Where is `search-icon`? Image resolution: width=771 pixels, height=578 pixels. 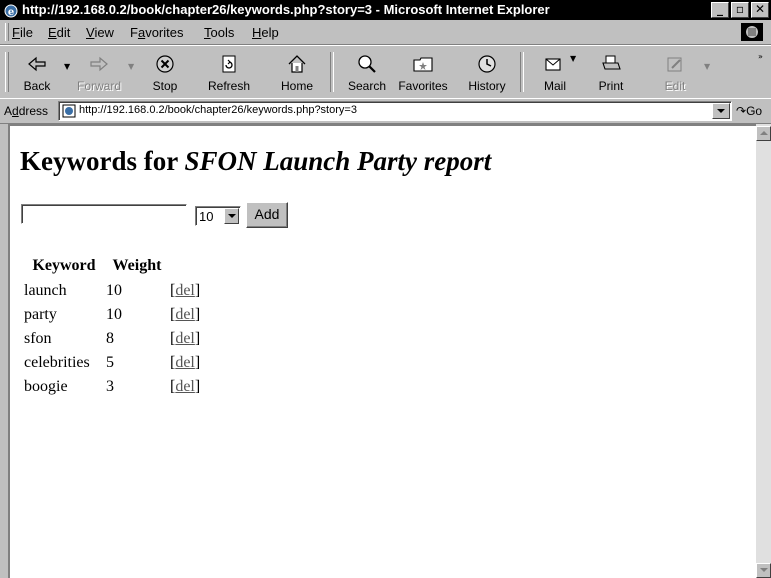
search-icon is located at coordinates (367, 64).